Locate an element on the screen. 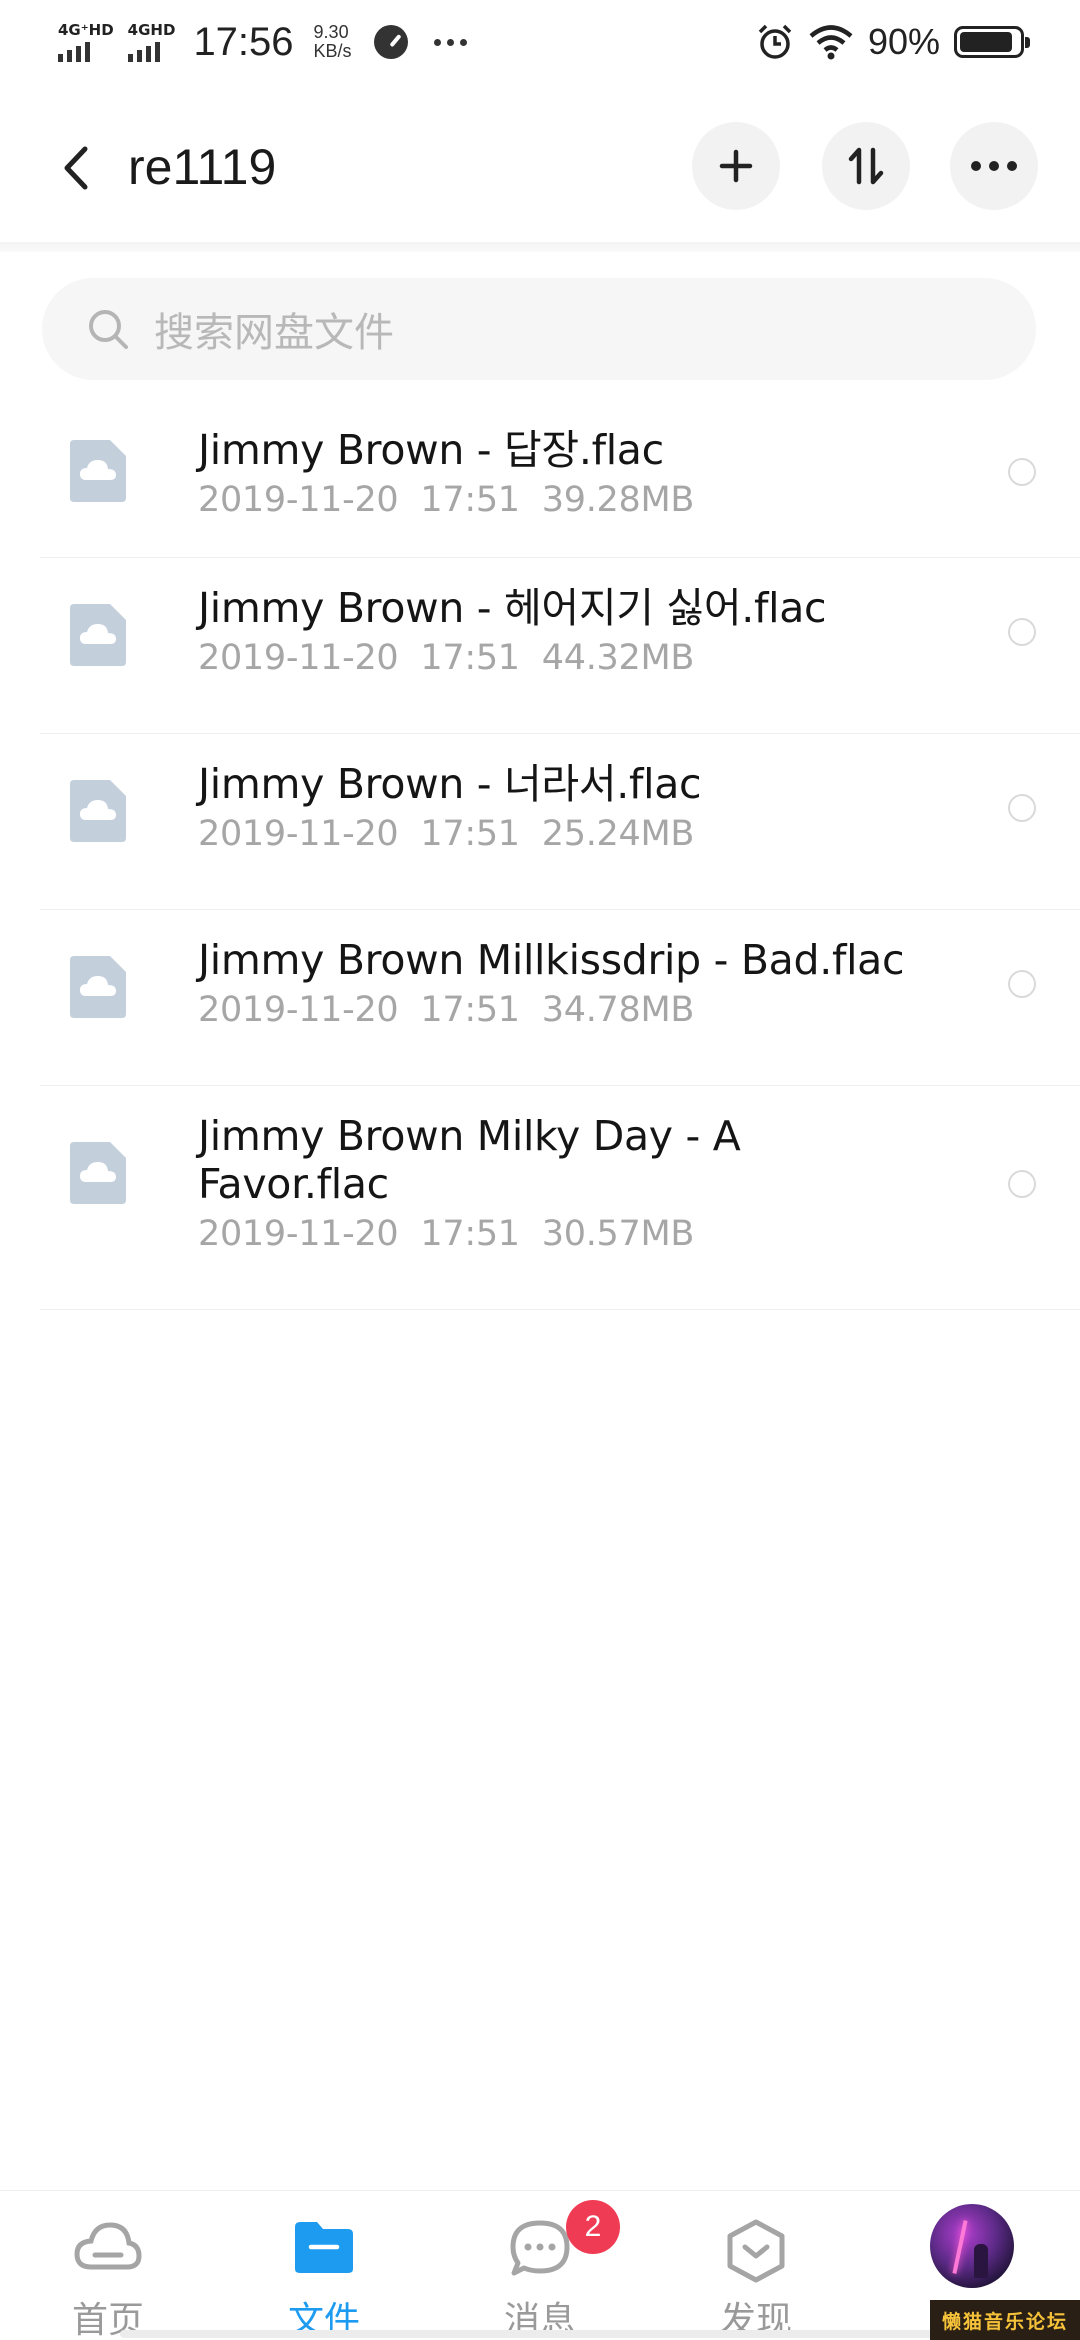  search-icon is located at coordinates (108, 329).